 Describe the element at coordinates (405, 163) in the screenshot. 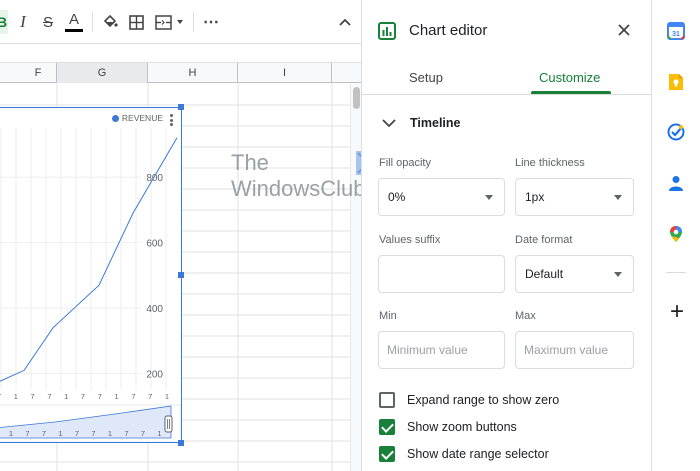

I see `fill-opacity-label: Fill opacity` at that location.